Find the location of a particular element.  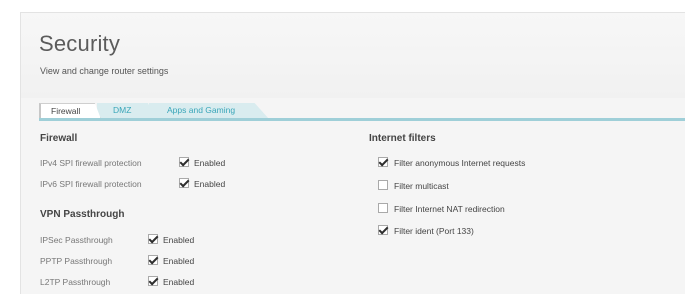

page-title: Security is located at coordinates (80, 43).